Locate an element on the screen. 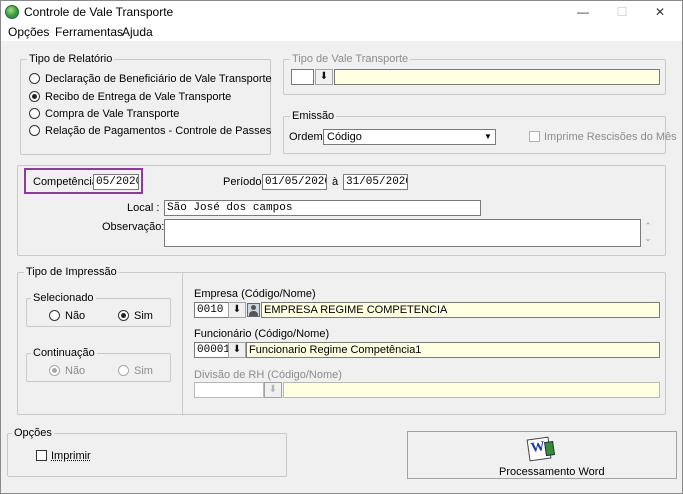 The height and width of the screenshot is (494, 683). imprime-rescisoes-box is located at coordinates (534, 136).